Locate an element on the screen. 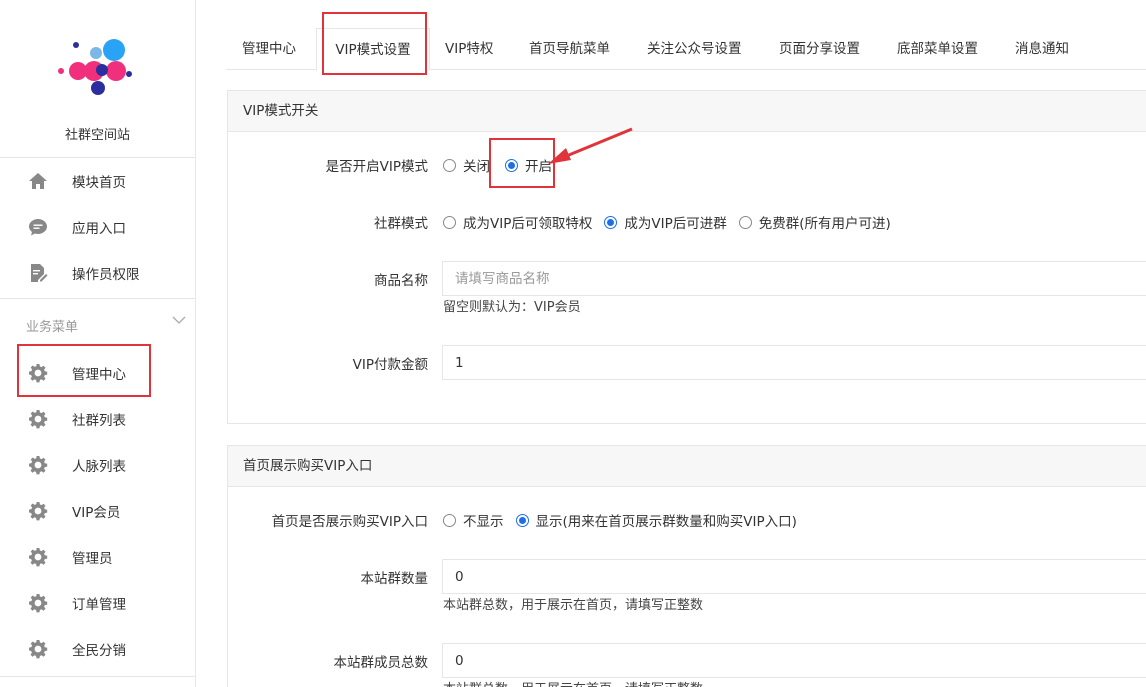  sidebar-item-label: 模块首页 is located at coordinates (99, 183).